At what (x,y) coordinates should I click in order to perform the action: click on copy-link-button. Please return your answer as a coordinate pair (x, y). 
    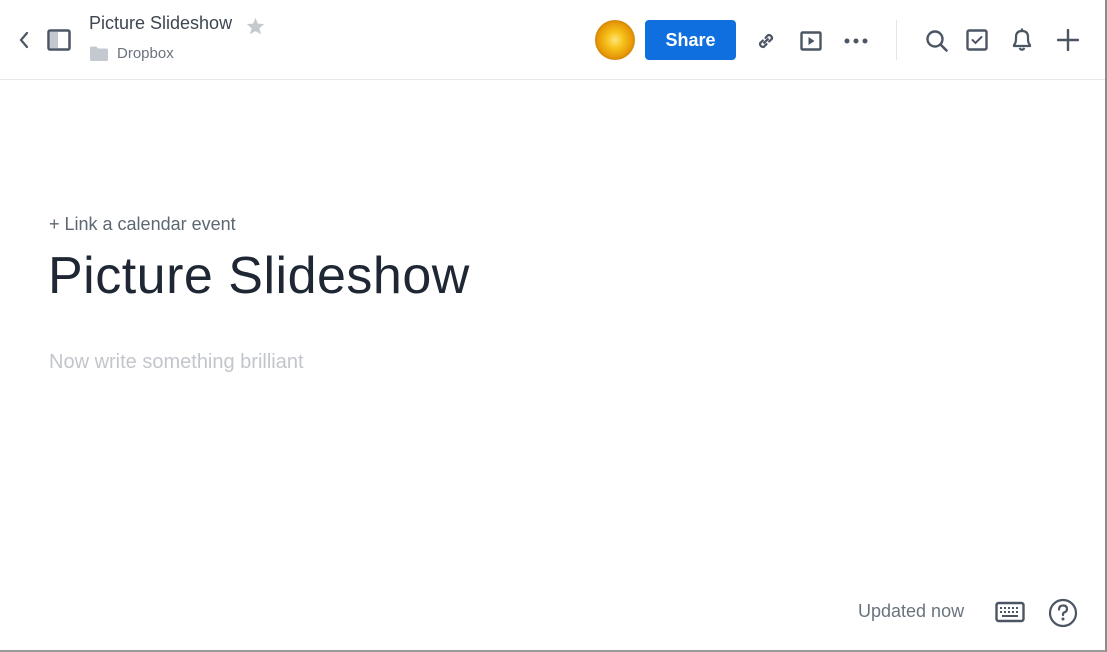
    Looking at the image, I should click on (766, 41).